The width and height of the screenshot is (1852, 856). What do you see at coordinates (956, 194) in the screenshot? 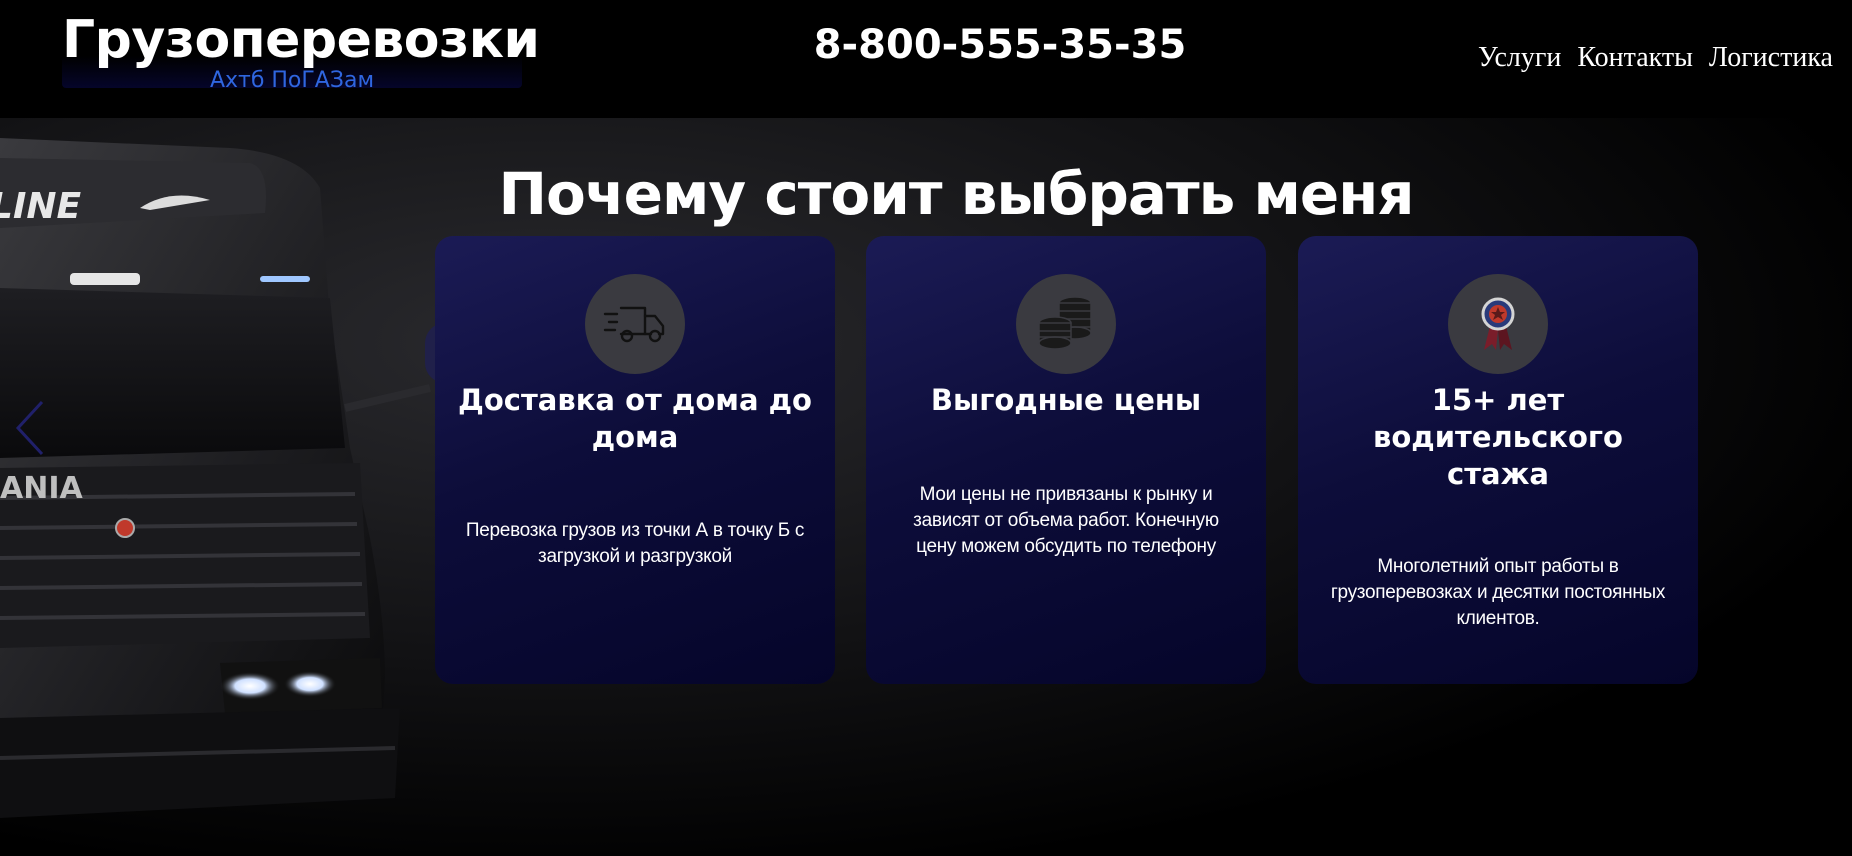
I see `section-title: Почему стоит выбрать меня` at bounding box center [956, 194].